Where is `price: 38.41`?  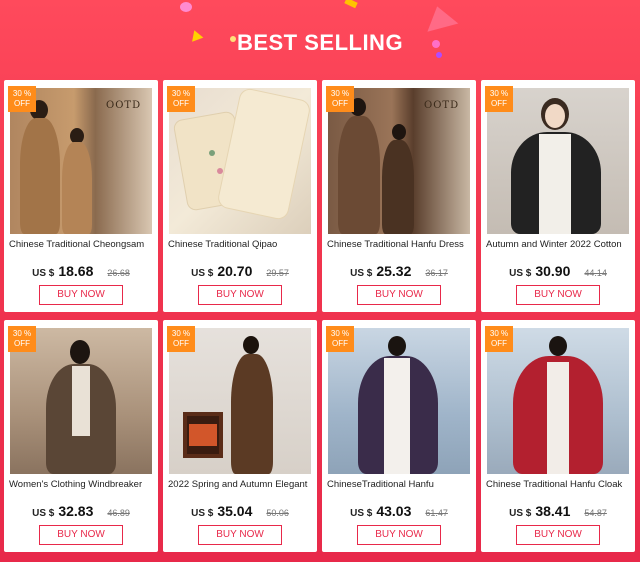 price: 38.41 is located at coordinates (553, 511).